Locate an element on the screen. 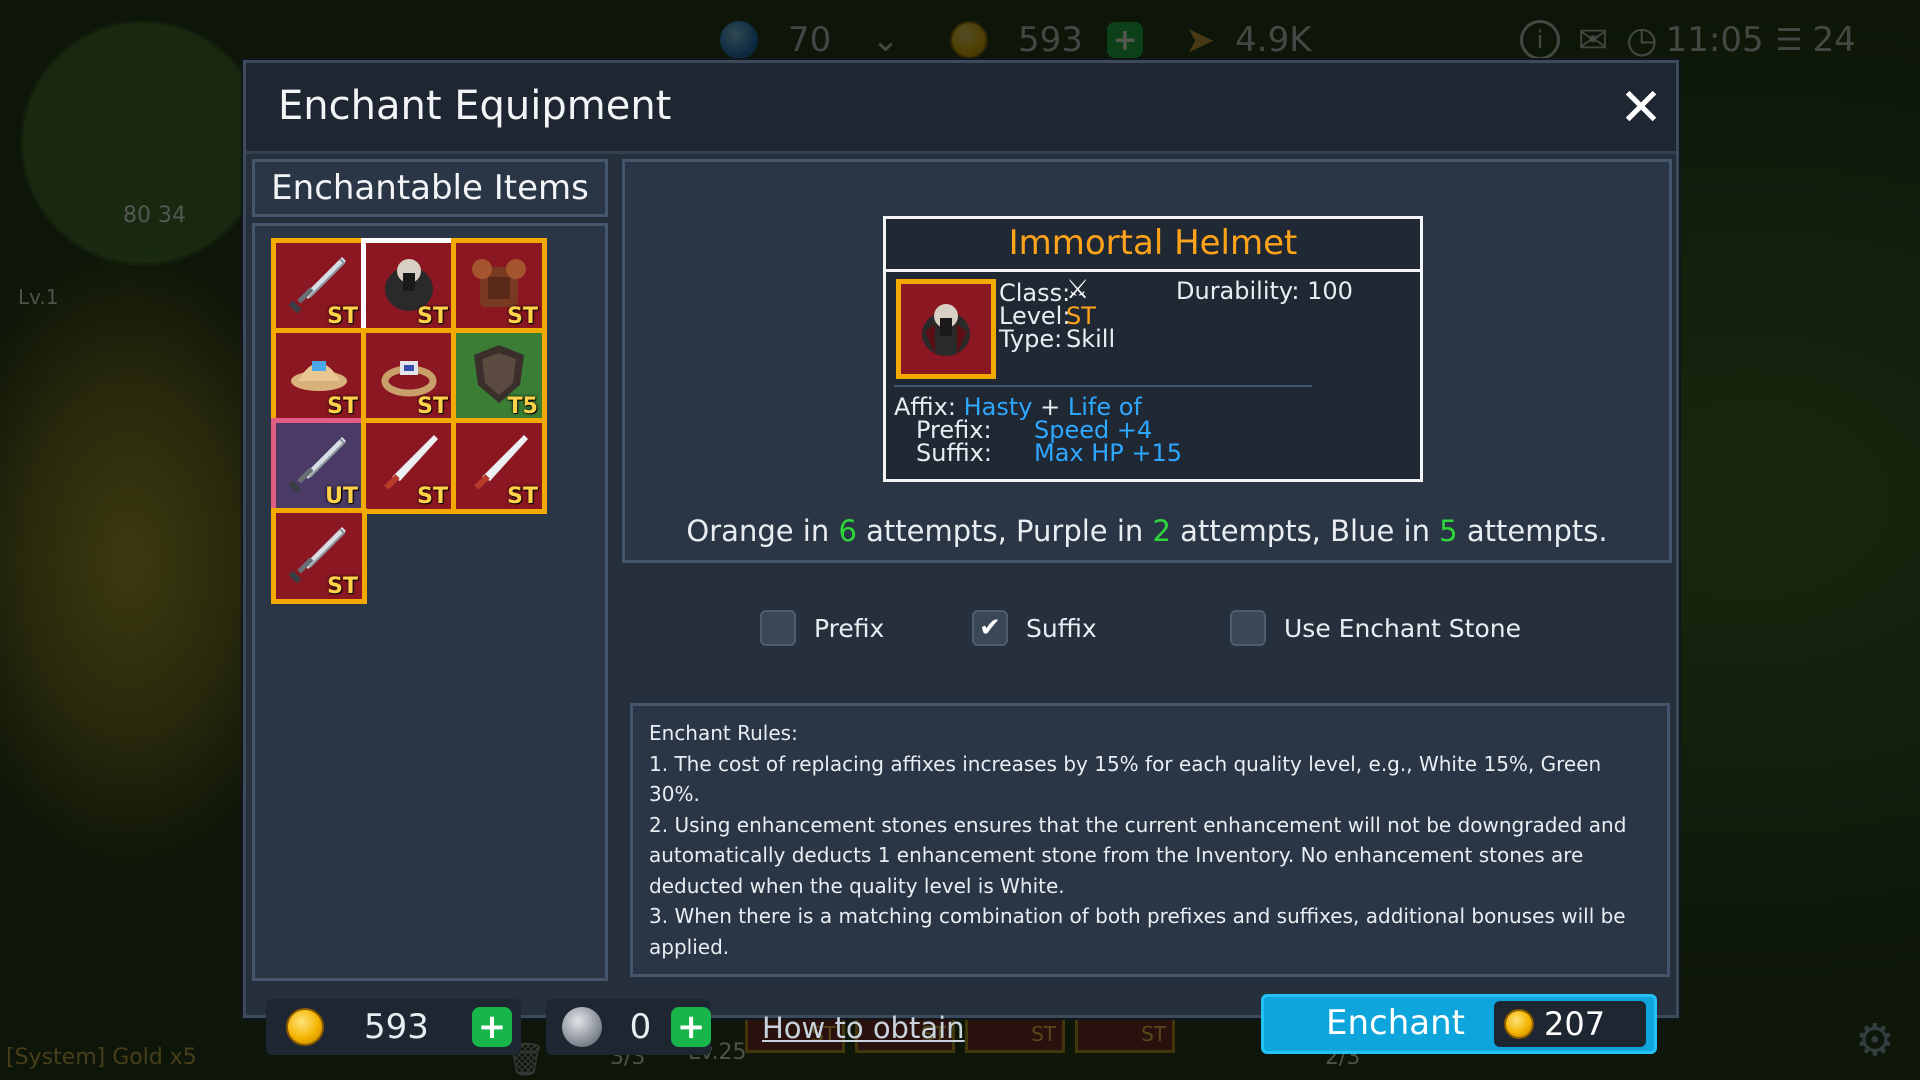 This screenshot has width=1920, height=1080. attempts-text: Orange in is located at coordinates (762, 531).